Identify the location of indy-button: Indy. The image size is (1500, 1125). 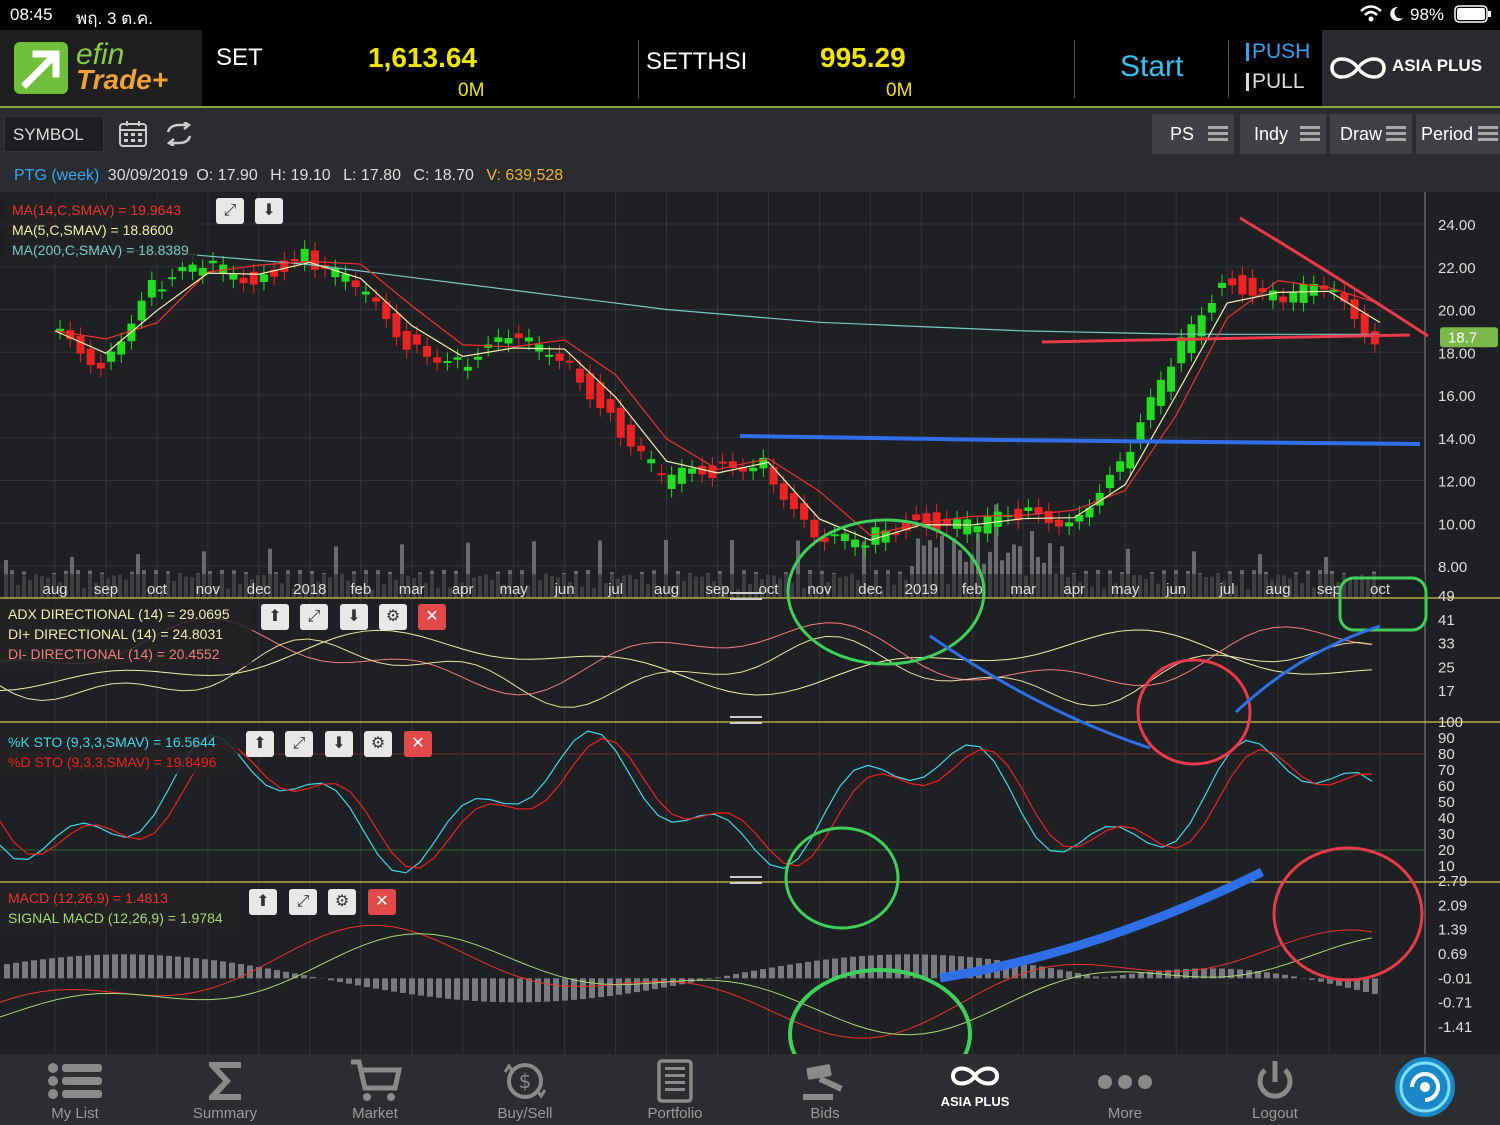
(1283, 134).